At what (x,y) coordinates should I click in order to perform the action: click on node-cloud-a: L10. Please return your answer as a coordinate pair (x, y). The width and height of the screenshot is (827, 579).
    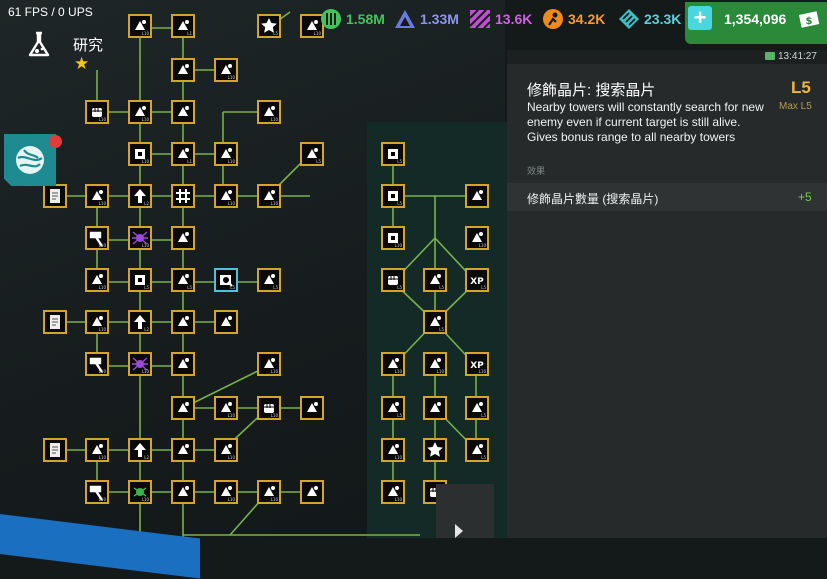
    Looking at the image, I should click on (226, 196).